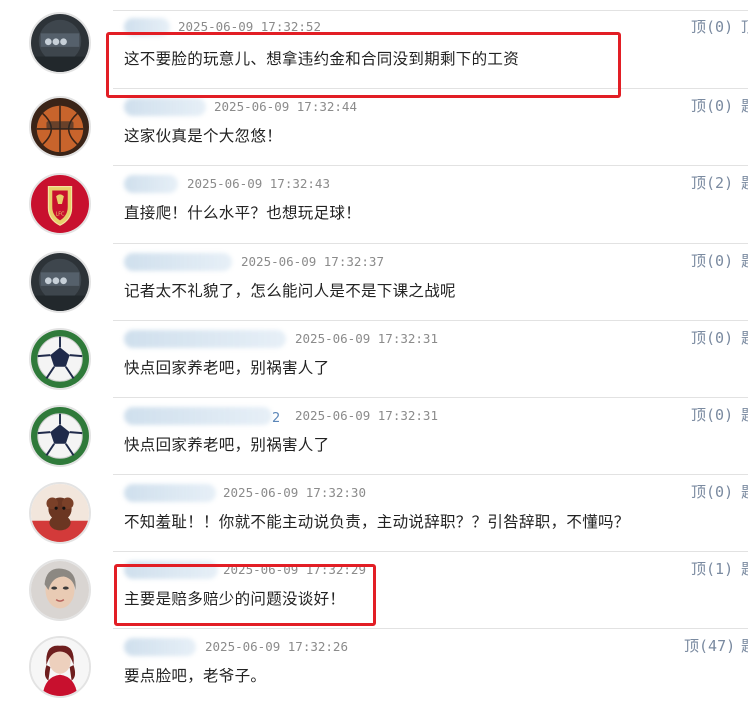  I want to click on svg-text: LFC, so click(60, 215).